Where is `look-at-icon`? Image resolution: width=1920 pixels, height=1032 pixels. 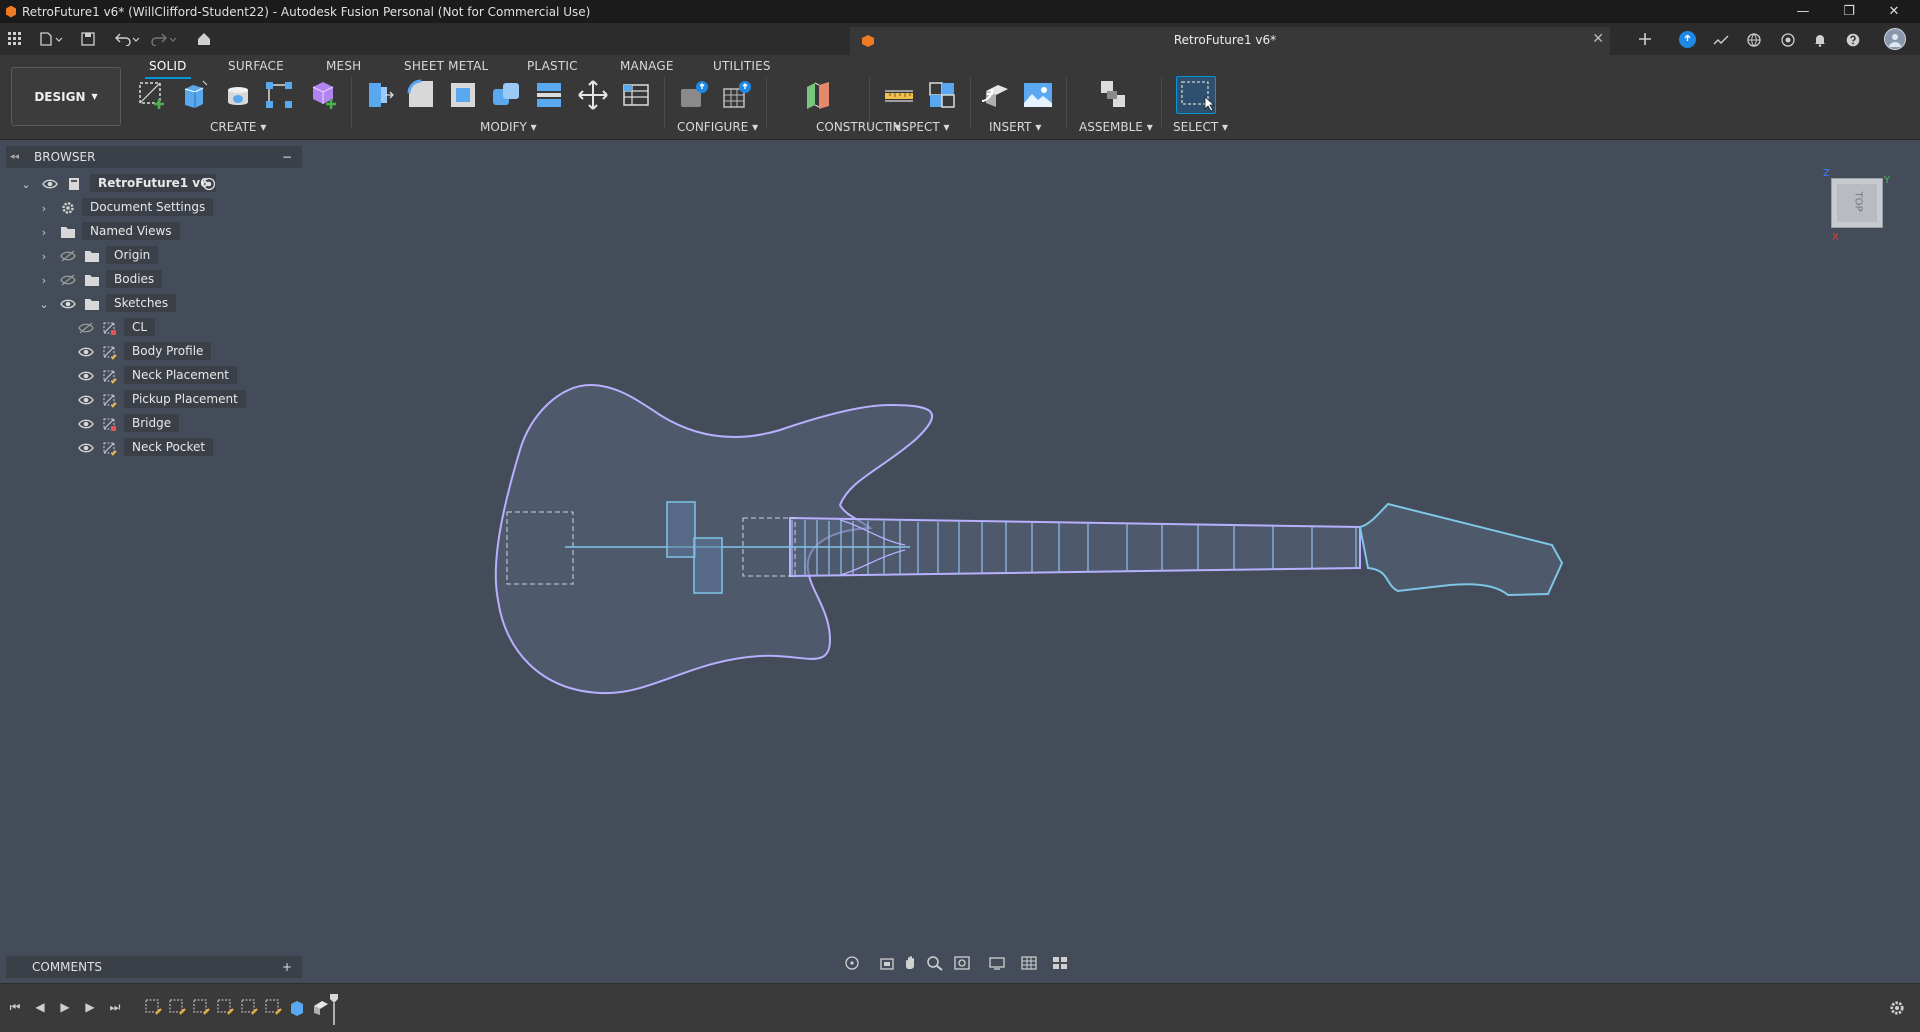 look-at-icon is located at coordinates (887, 963).